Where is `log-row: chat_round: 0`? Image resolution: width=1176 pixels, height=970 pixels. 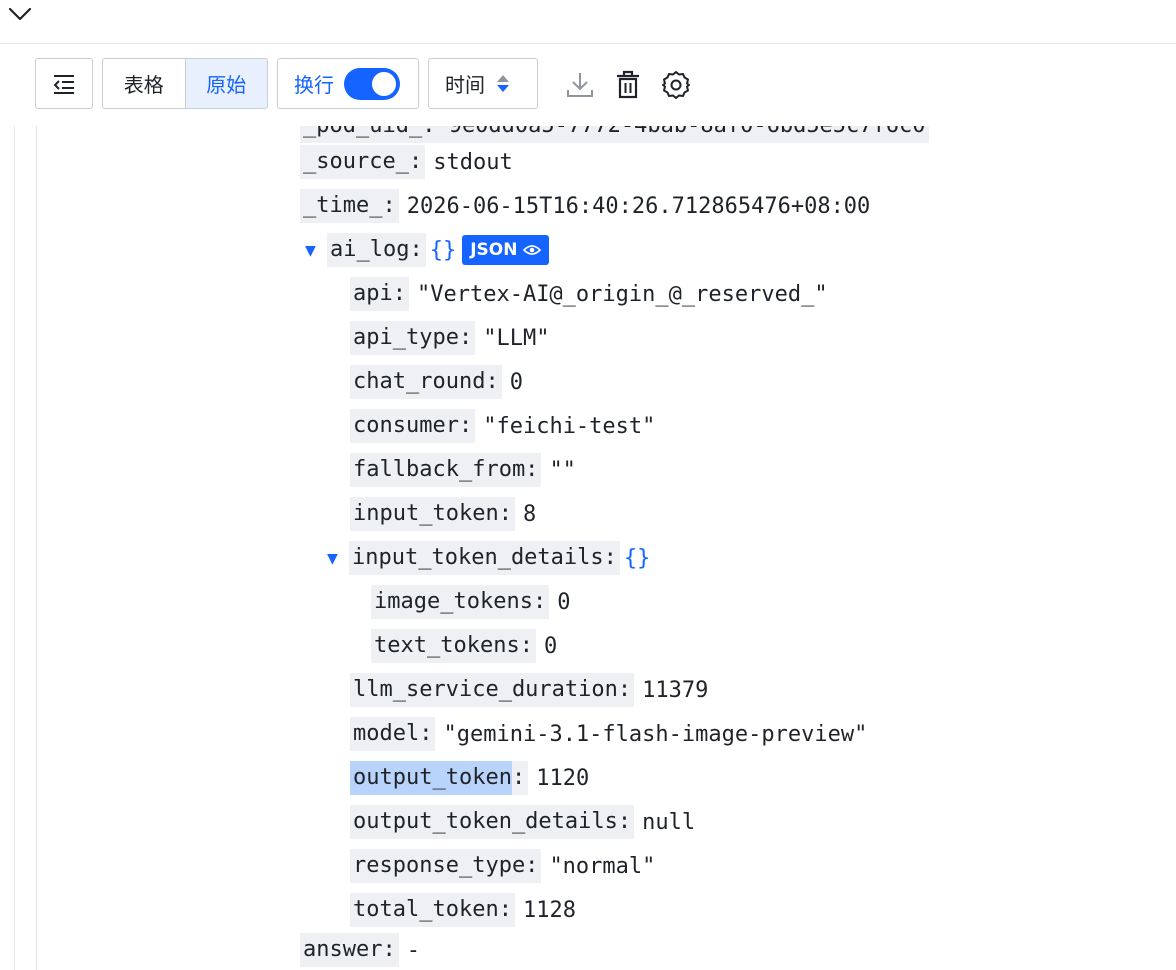
log-row: chat_round: 0 is located at coordinates (436, 382).